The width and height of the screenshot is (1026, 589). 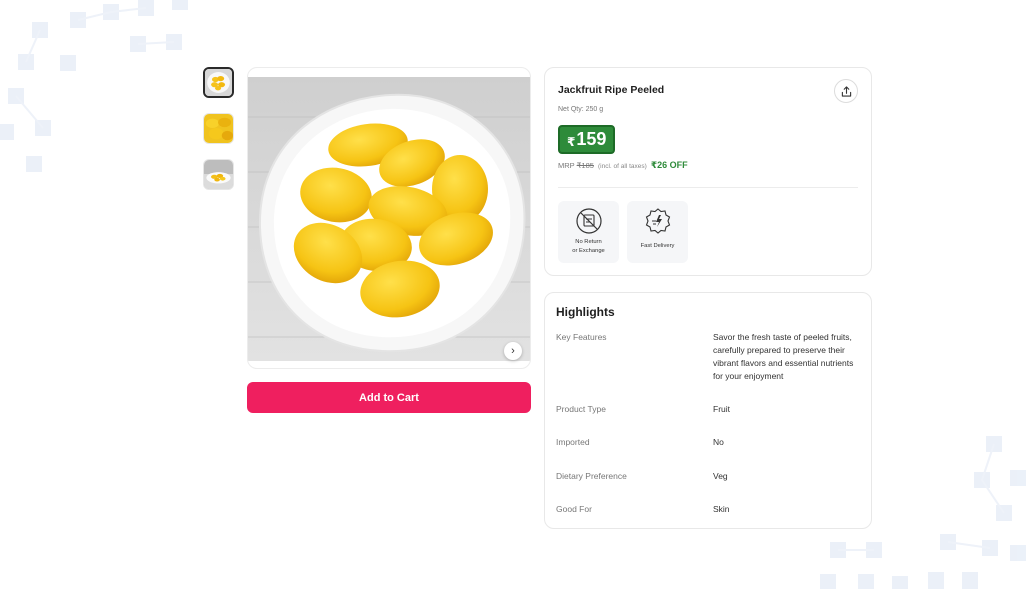 I want to click on jackfruit-thumbnail-image, so click(x=218, y=82).